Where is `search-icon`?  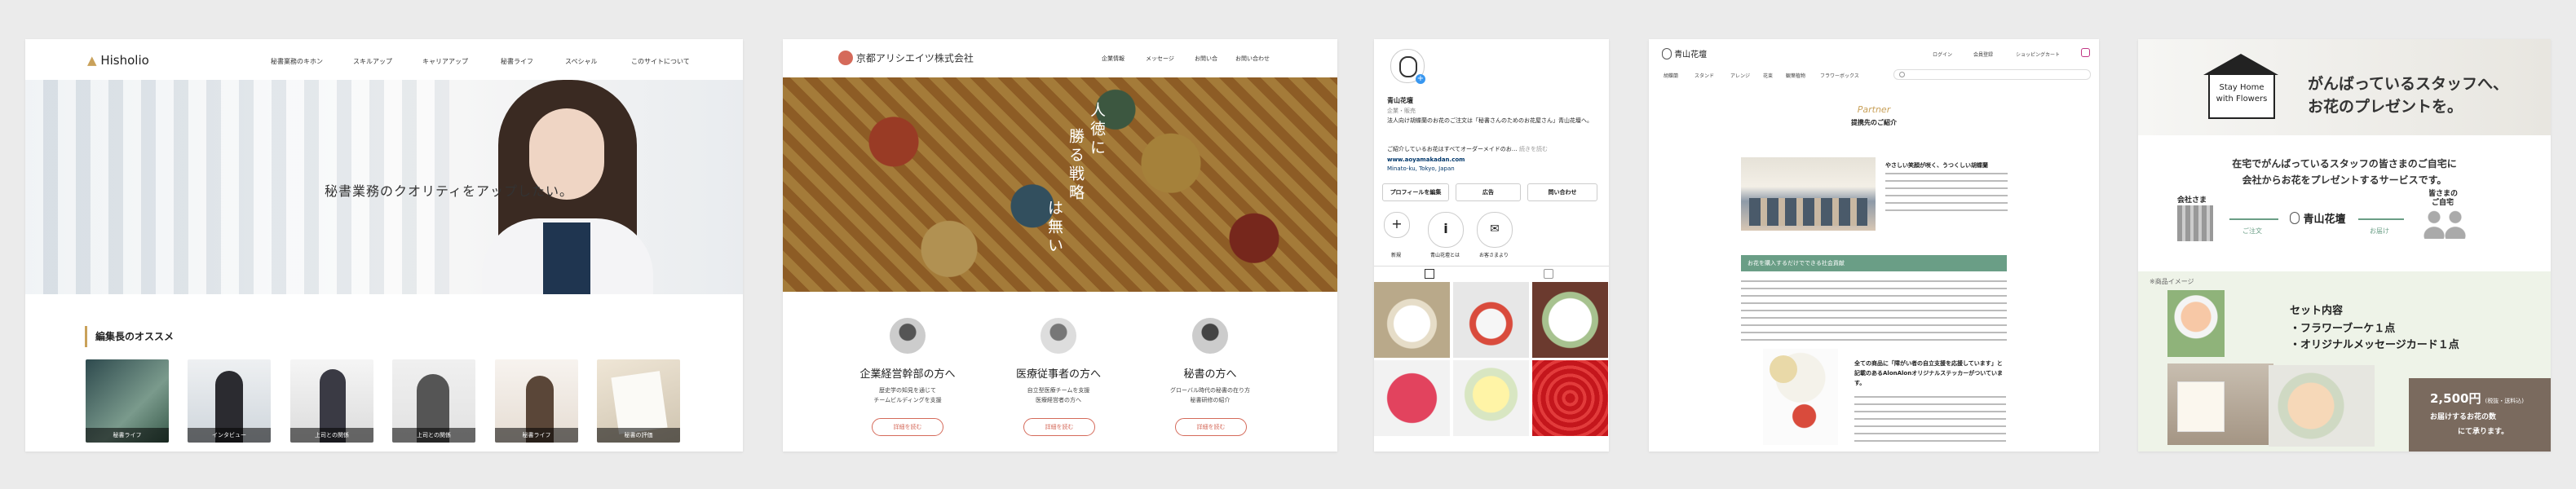 search-icon is located at coordinates (1902, 74).